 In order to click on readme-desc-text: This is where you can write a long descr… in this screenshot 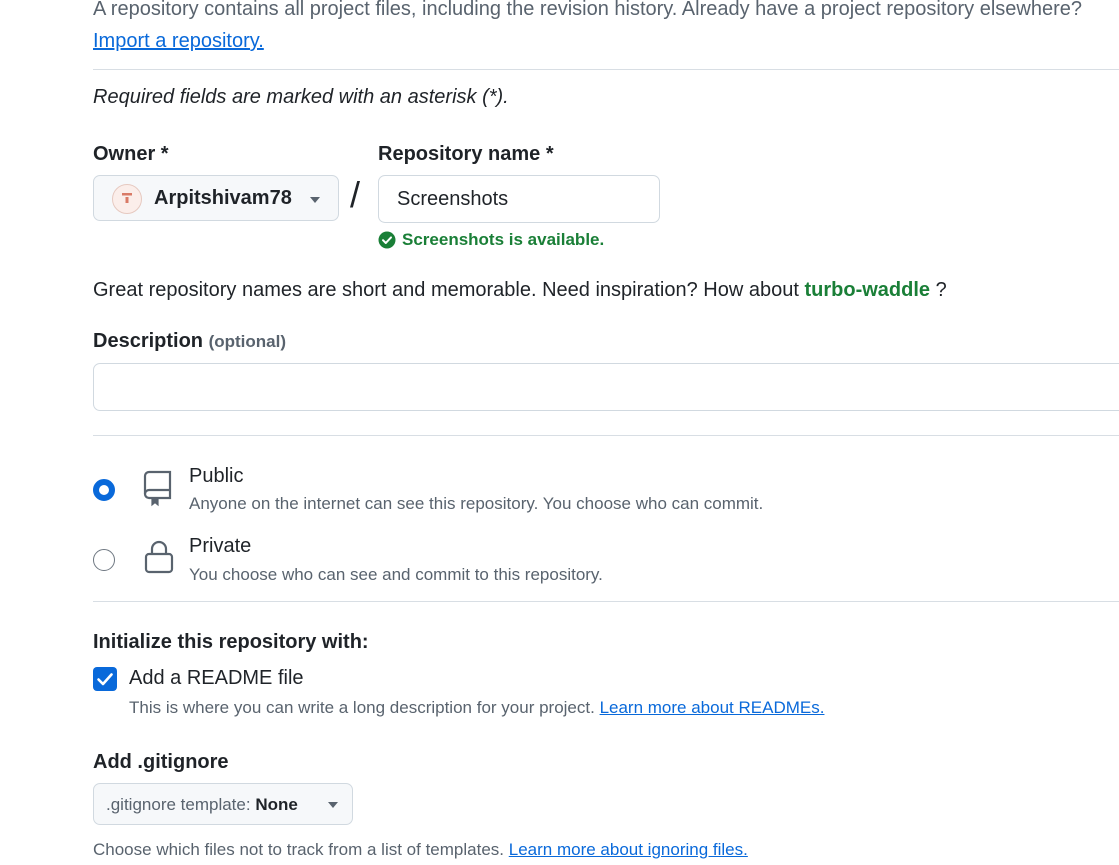, I will do `click(362, 707)`.